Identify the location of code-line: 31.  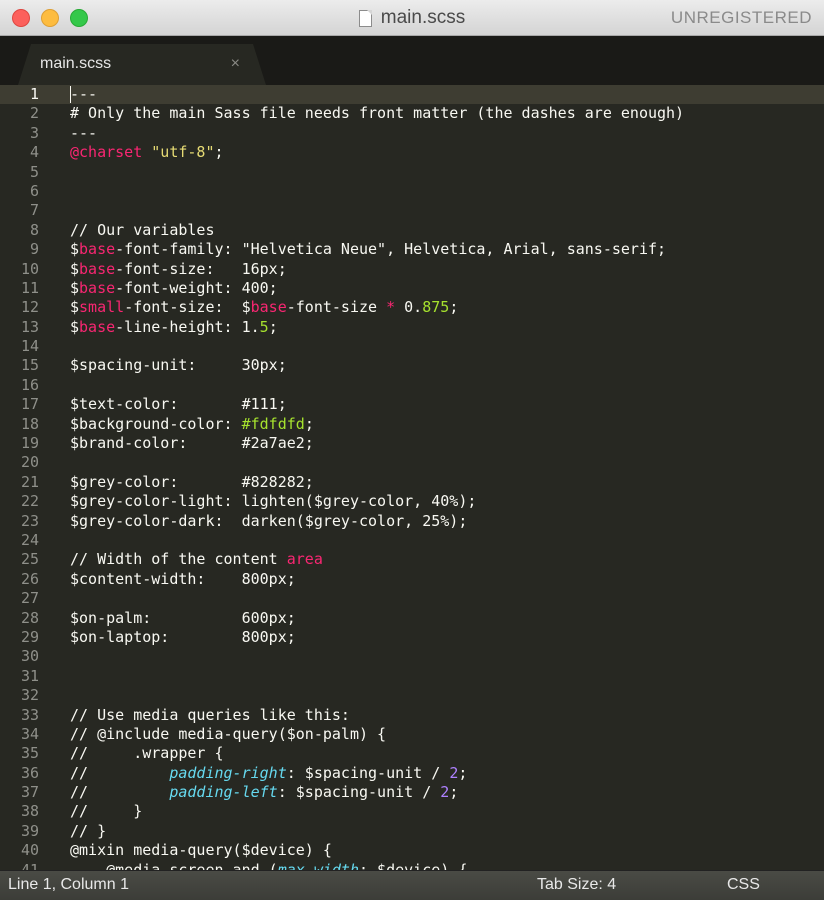
(412, 676).